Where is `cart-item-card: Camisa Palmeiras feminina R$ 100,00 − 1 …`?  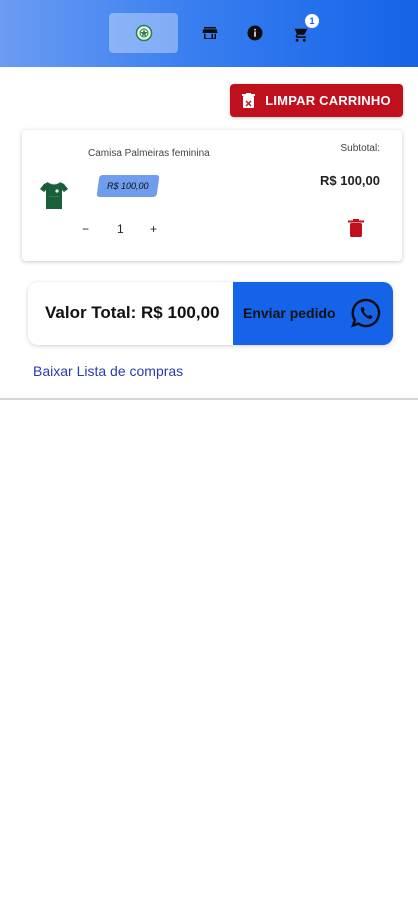
cart-item-card: Camisa Palmeiras feminina R$ 100,00 − 1 … is located at coordinates (212, 195).